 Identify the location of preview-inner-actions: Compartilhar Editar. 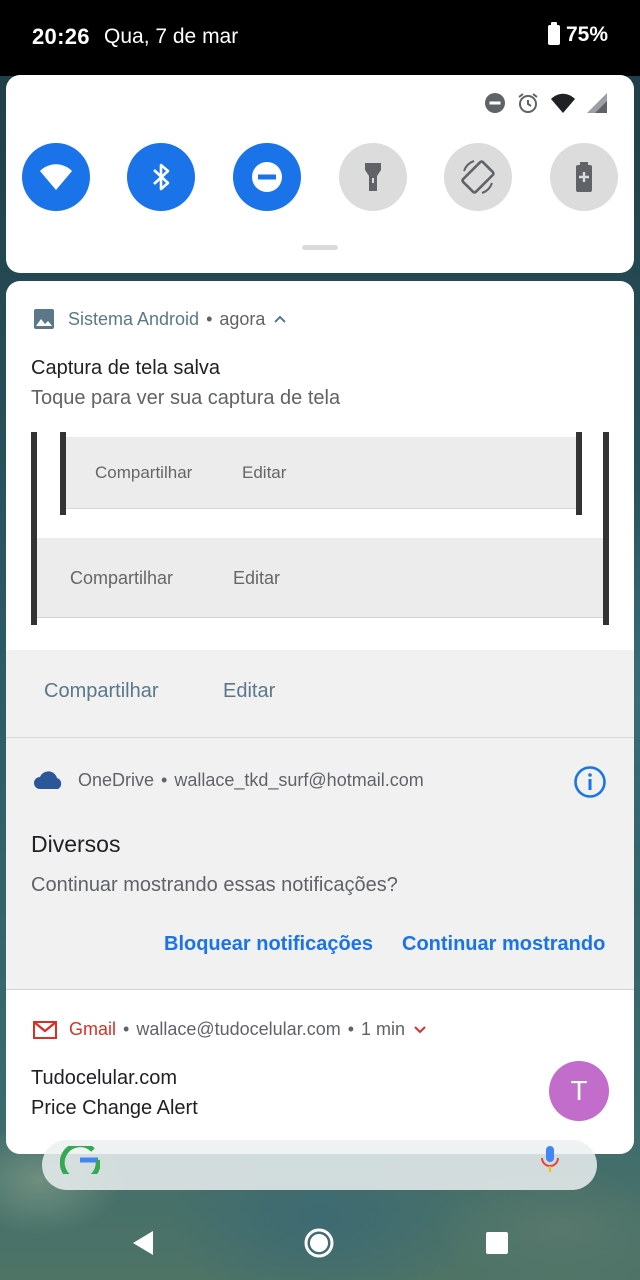
(321, 473).